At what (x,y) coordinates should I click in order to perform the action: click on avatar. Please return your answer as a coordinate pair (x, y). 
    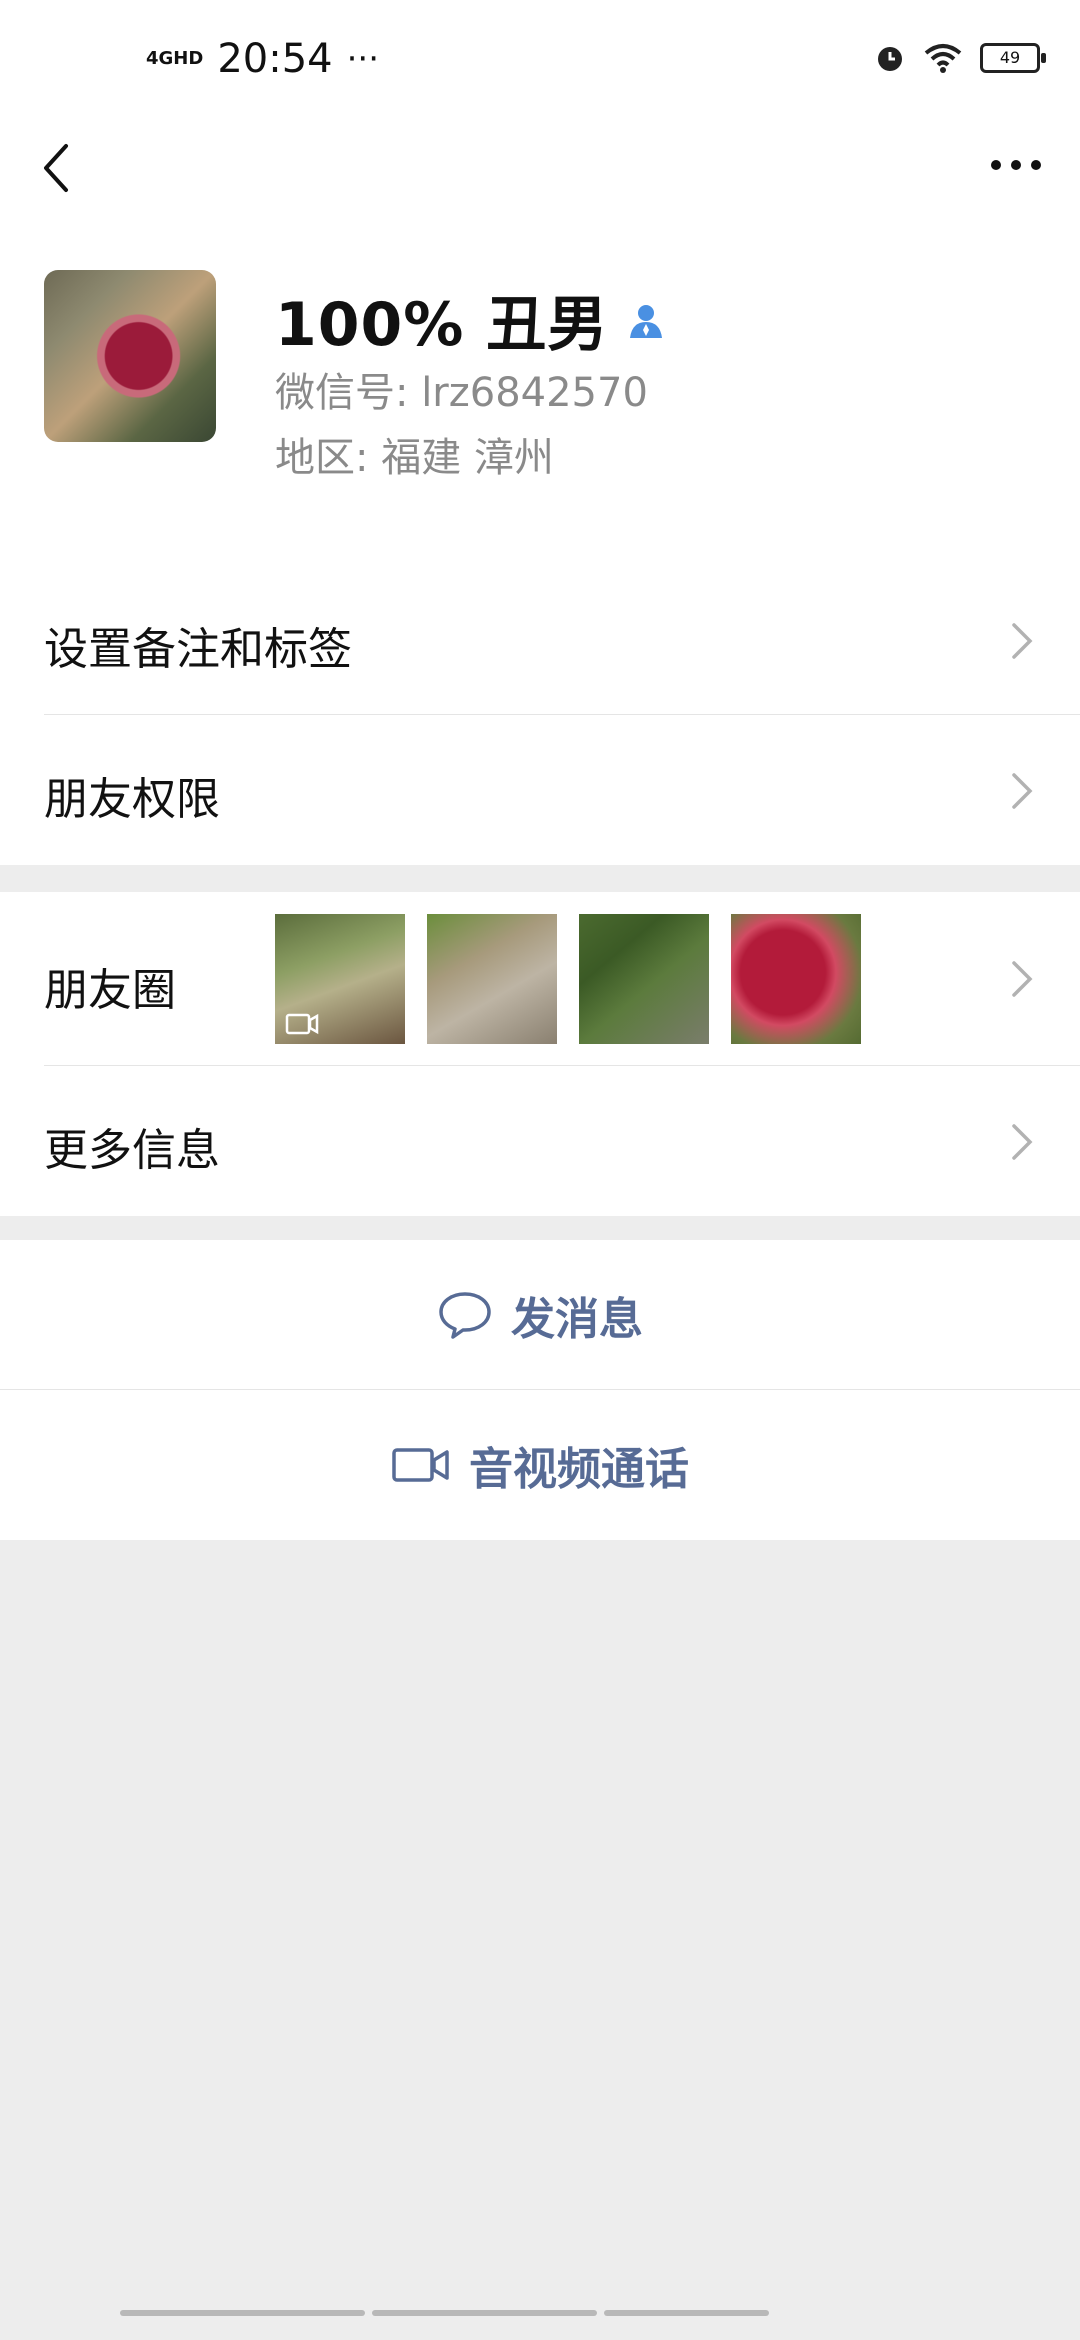
    Looking at the image, I should click on (130, 356).